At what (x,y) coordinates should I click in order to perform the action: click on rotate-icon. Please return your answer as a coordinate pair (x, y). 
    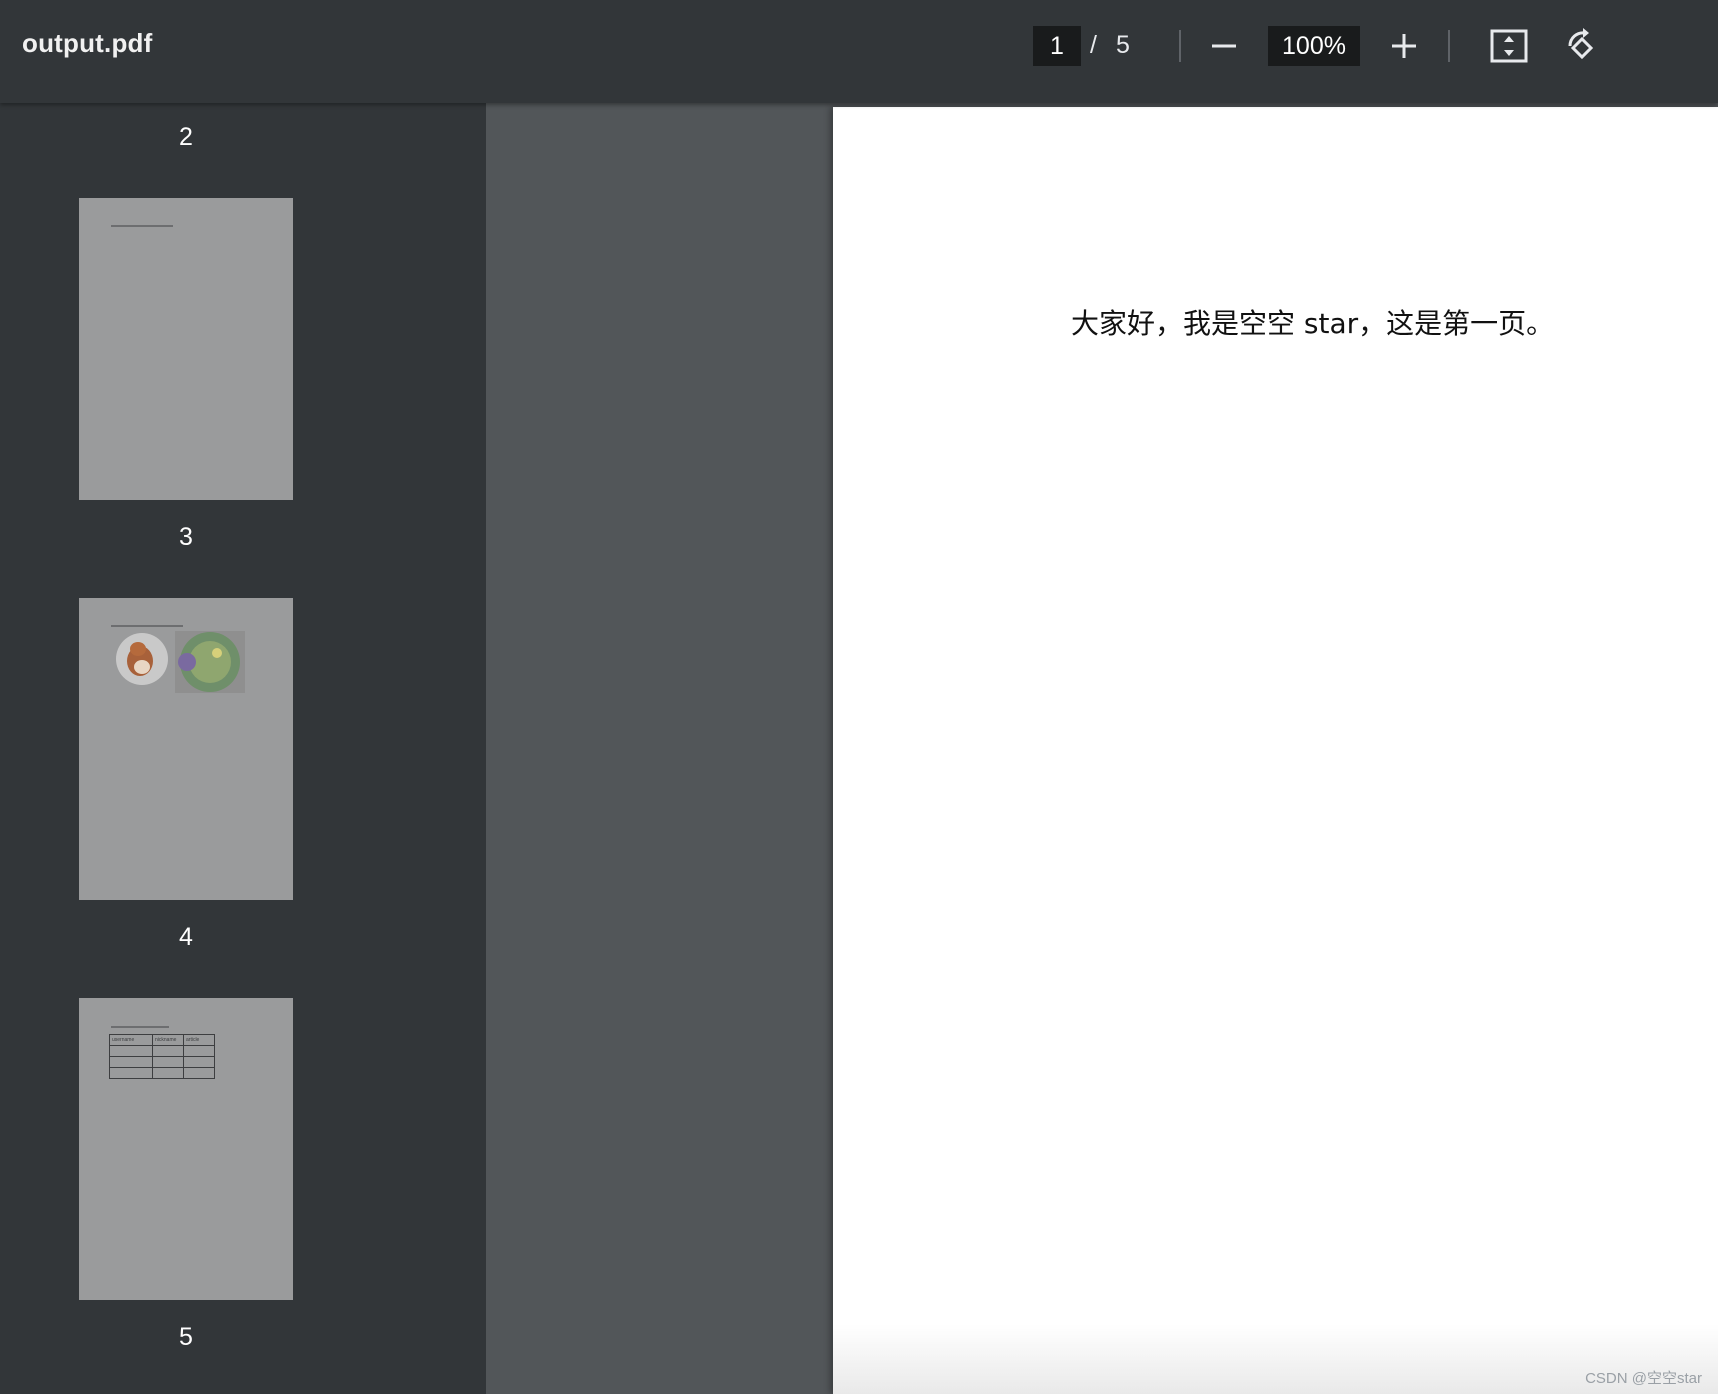
    Looking at the image, I should click on (1581, 44).